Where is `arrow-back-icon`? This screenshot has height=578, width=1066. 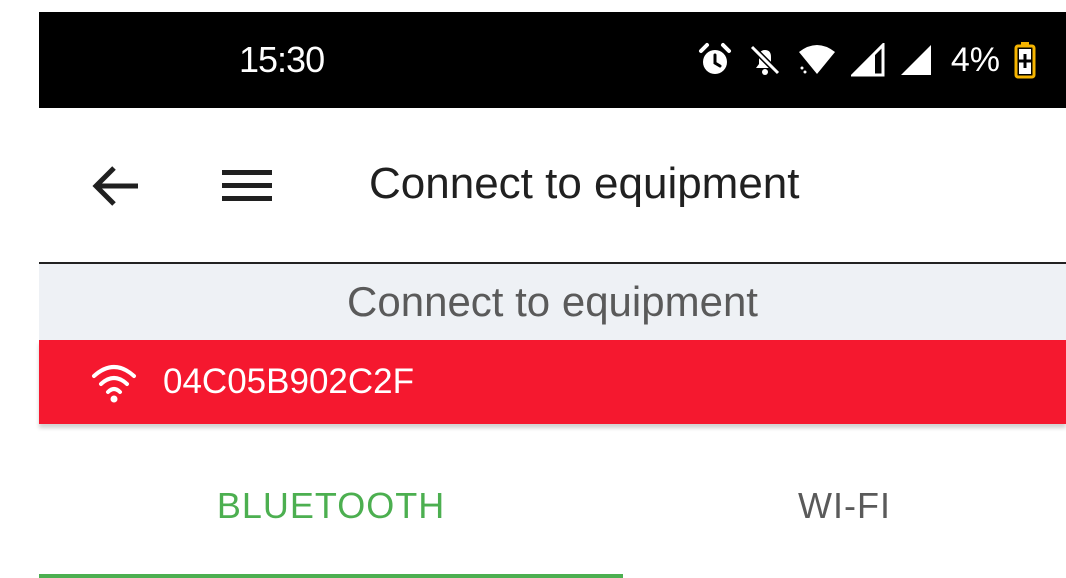
arrow-back-icon is located at coordinates (115, 186).